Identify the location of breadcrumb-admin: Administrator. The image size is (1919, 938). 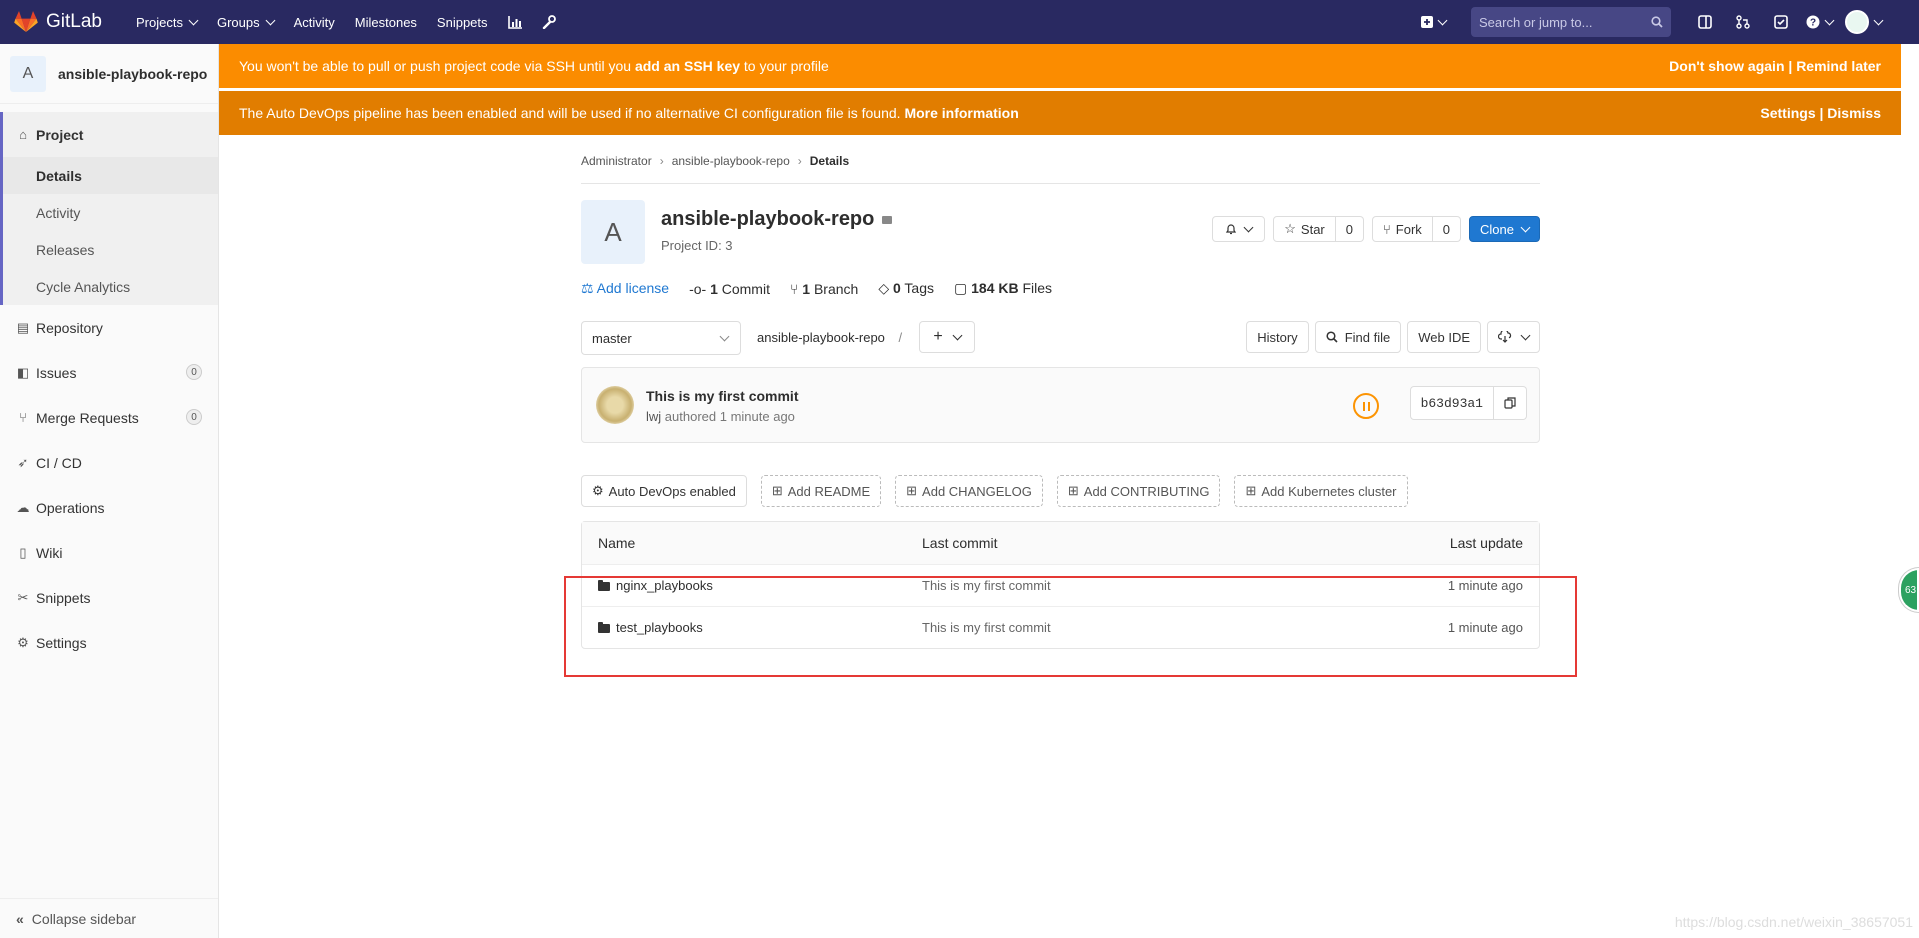
(616, 161).